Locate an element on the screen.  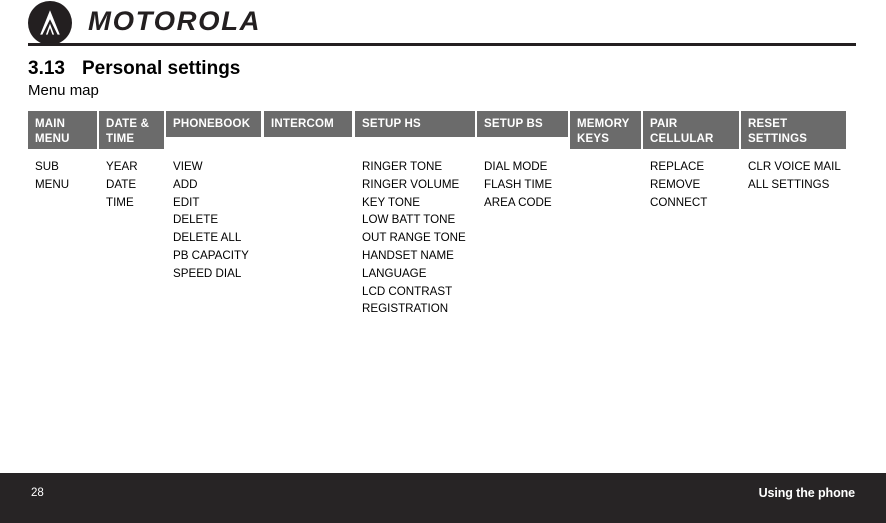
menu-map-item: OUT RANGE TONE is located at coordinates (418, 238).